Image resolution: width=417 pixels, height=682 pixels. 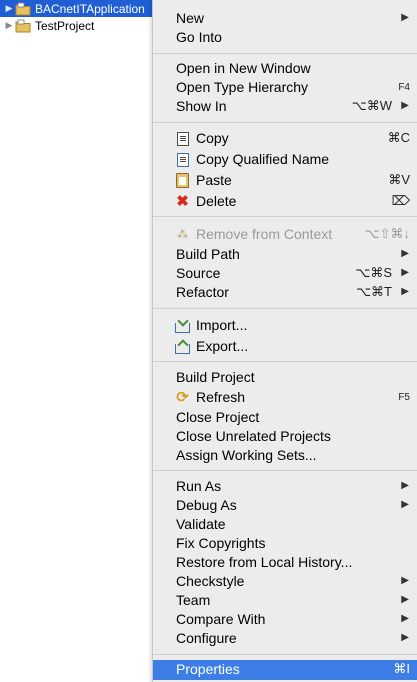 I want to click on menu-item-refresh: ⟳ Refresh F5, so click(x=285, y=397).